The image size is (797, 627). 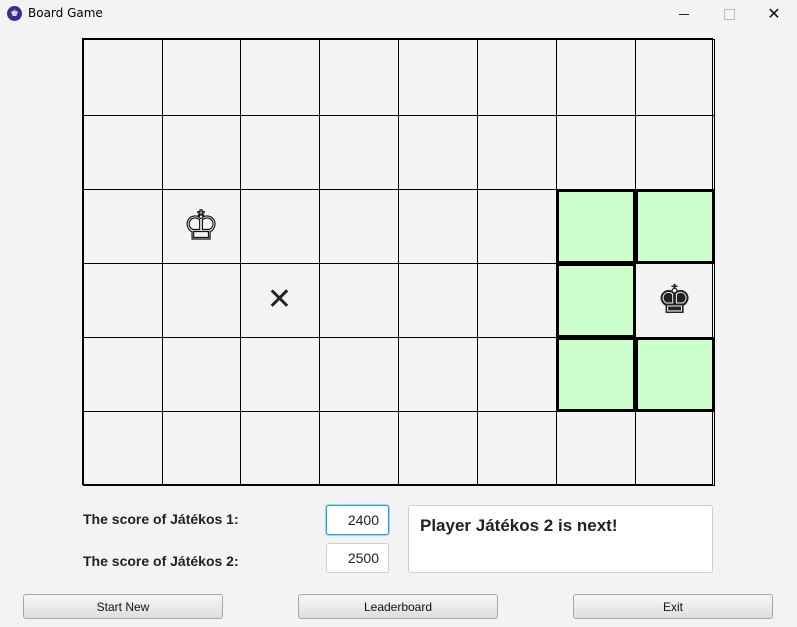 I want to click on board-cell-r5-c1, so click(x=201, y=448).